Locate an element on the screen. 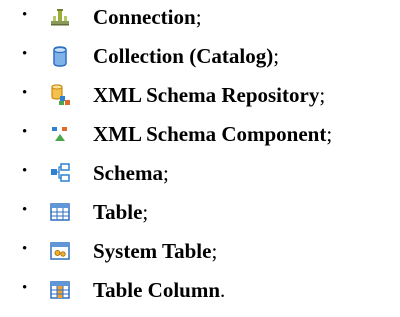 The width and height of the screenshot is (400, 317). list-item-table-column: • Table Column. is located at coordinates (200, 292).